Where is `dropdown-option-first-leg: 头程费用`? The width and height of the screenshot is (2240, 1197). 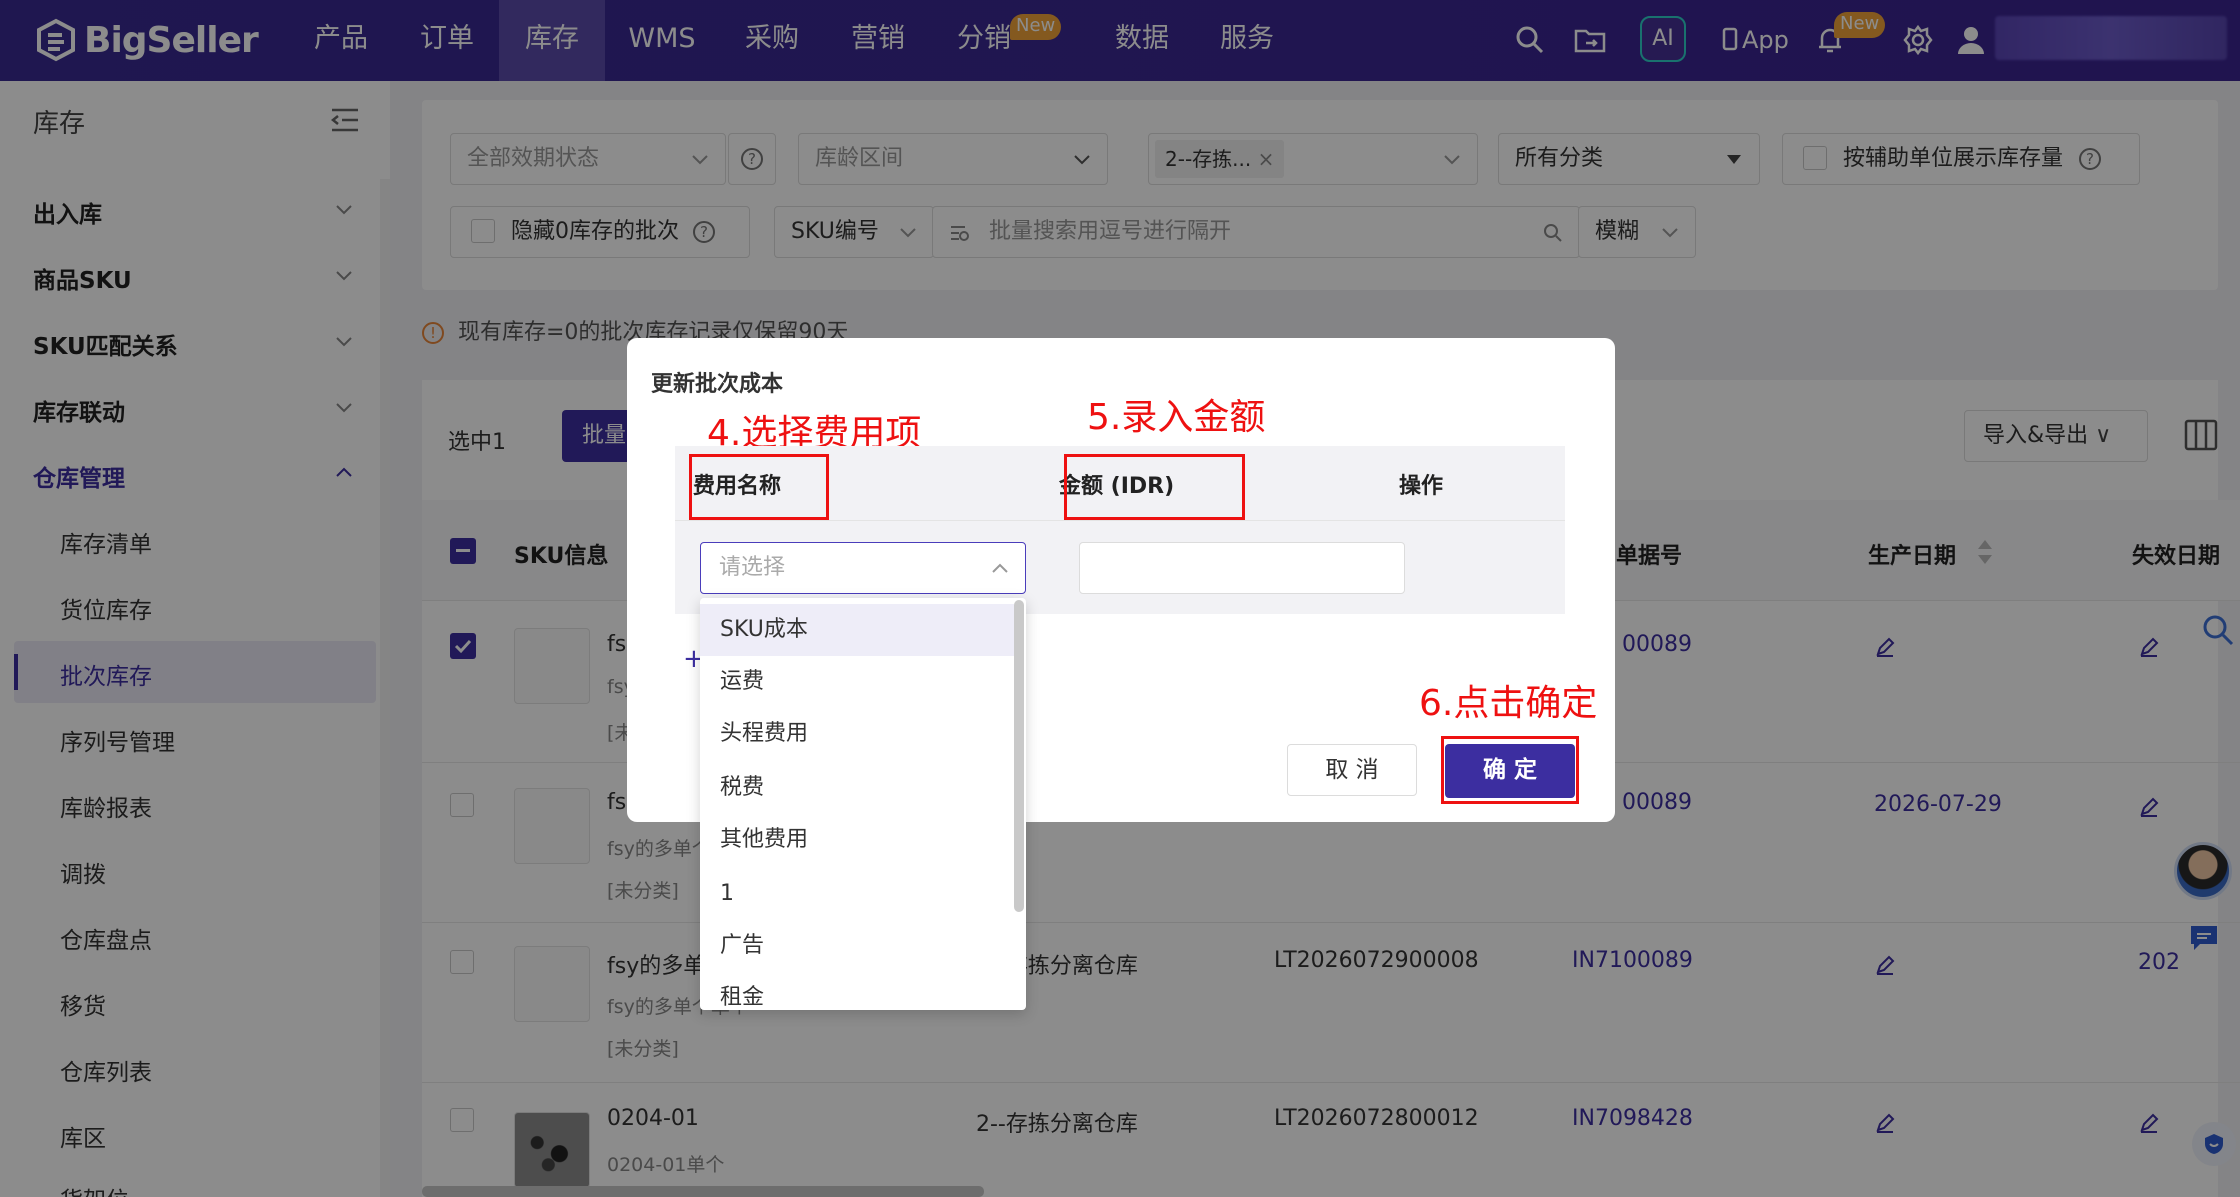
dropdown-option-first-leg: 头程费用 is located at coordinates (857, 734).